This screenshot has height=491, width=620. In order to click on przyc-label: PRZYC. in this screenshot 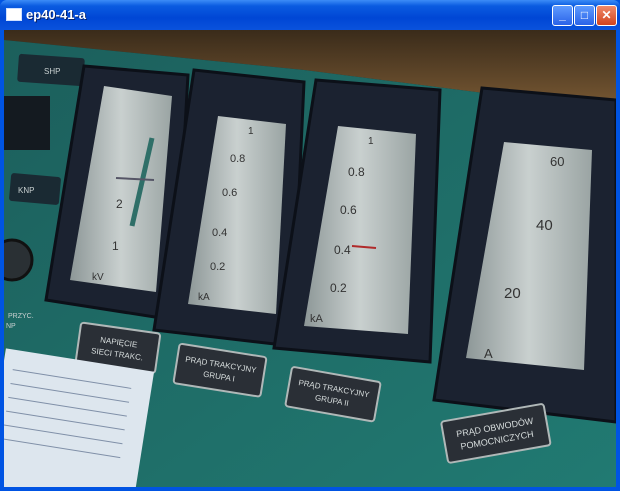, I will do `click(21, 316)`.